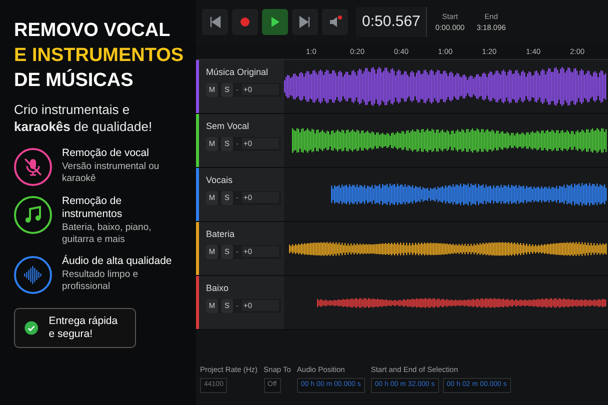 The image size is (608, 405). I want to click on skip-forward-icon, so click(305, 22).